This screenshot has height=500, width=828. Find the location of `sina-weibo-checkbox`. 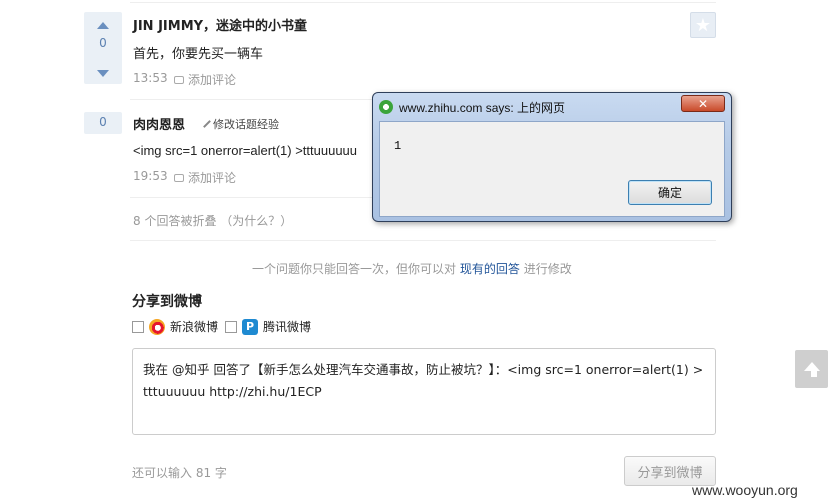

sina-weibo-checkbox is located at coordinates (138, 326).